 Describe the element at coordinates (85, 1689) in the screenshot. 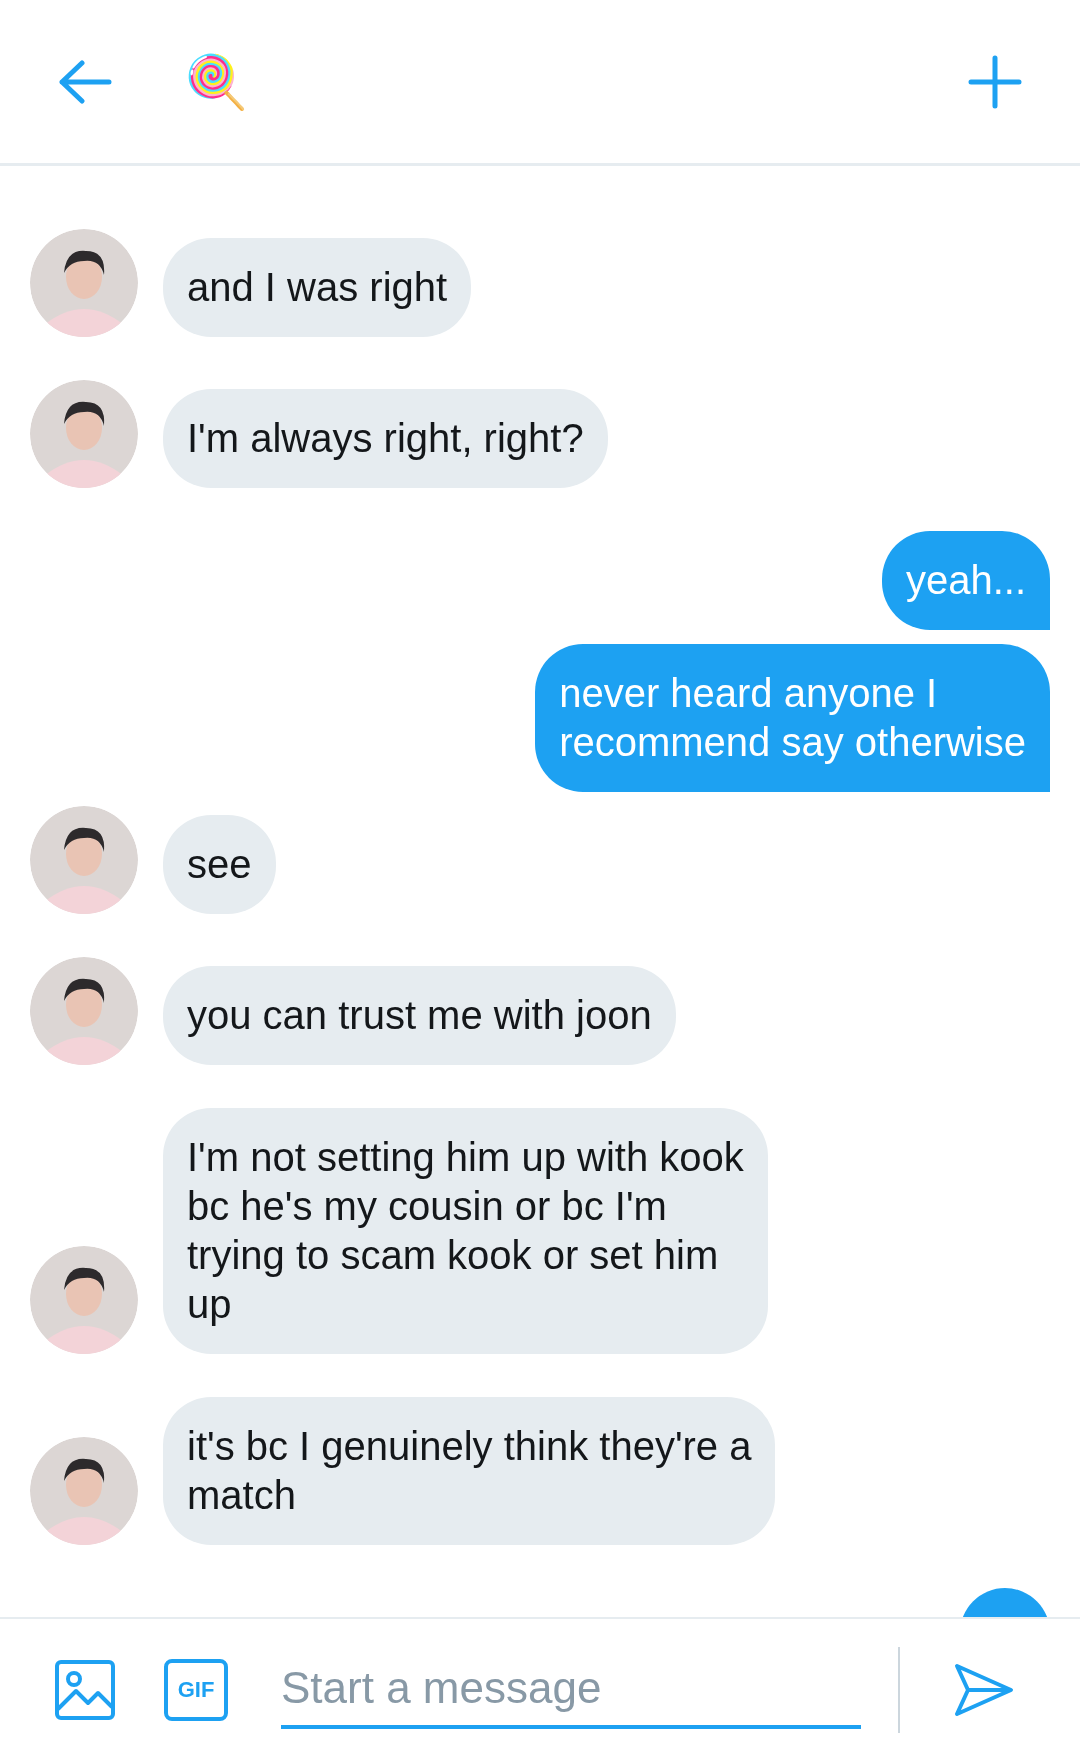

I see `image-icon` at that location.